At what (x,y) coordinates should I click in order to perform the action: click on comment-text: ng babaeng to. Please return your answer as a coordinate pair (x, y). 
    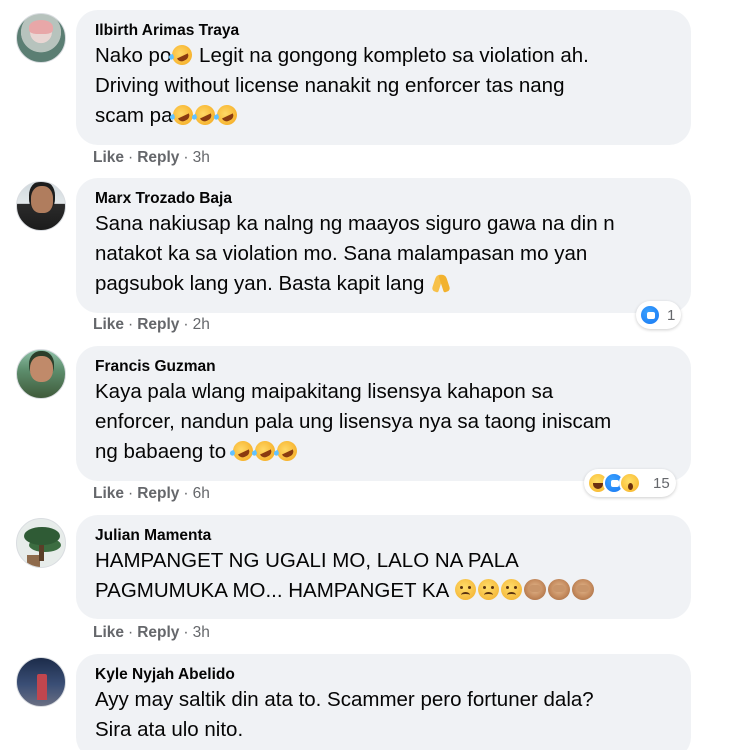
    Looking at the image, I should click on (384, 452).